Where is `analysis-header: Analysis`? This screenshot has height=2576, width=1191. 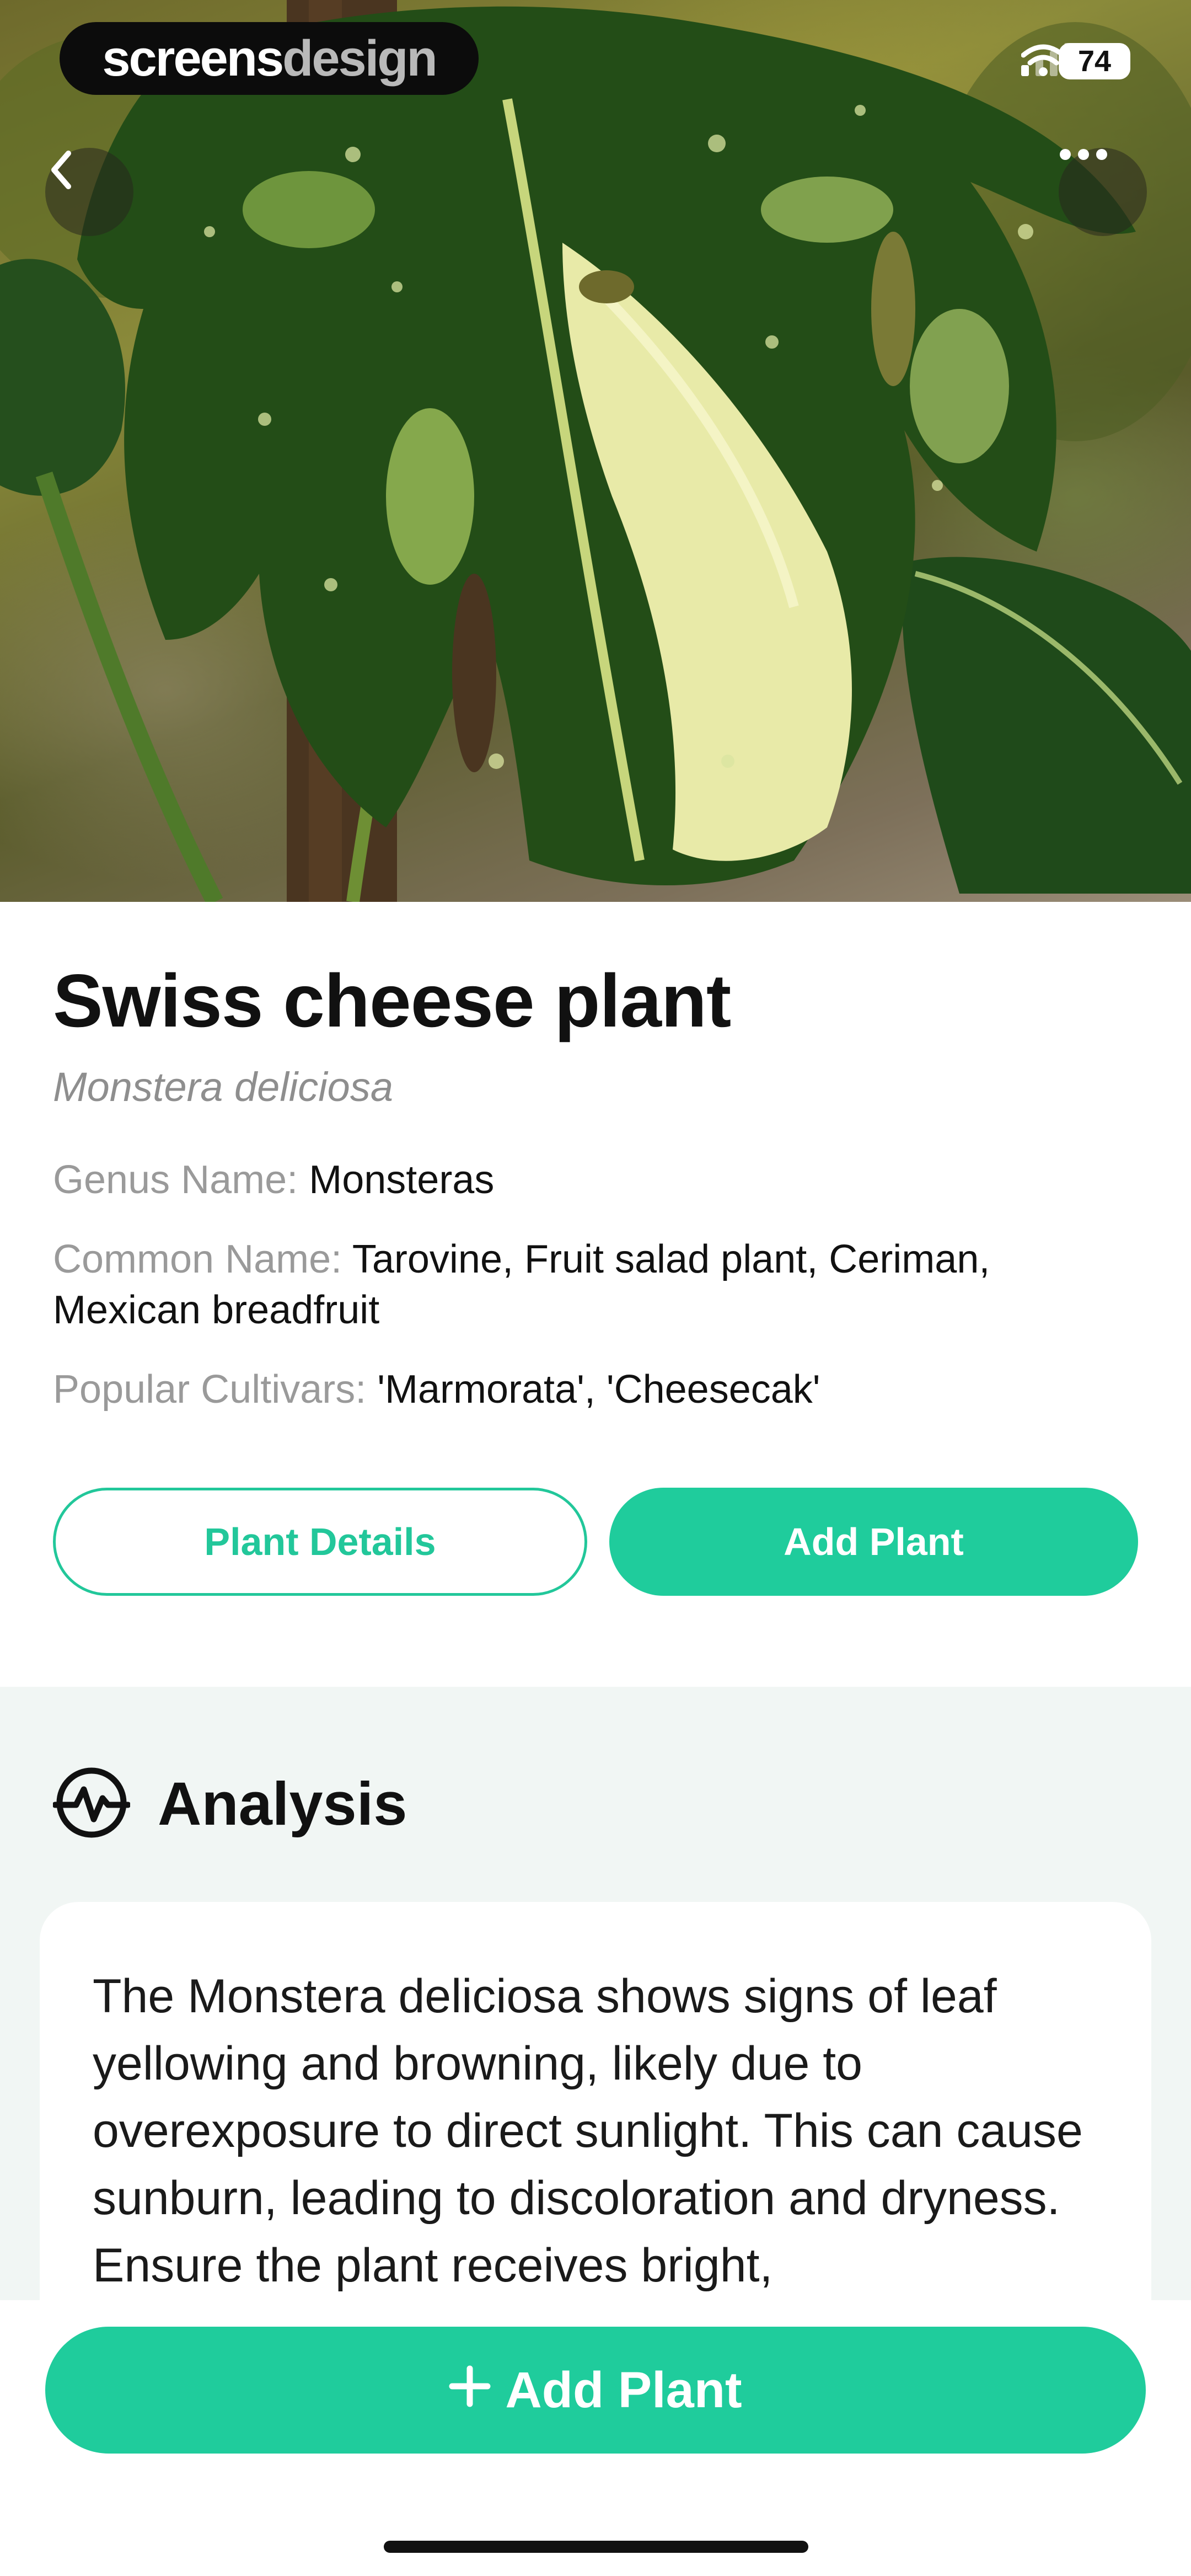
analysis-header: Analysis is located at coordinates (229, 1804).